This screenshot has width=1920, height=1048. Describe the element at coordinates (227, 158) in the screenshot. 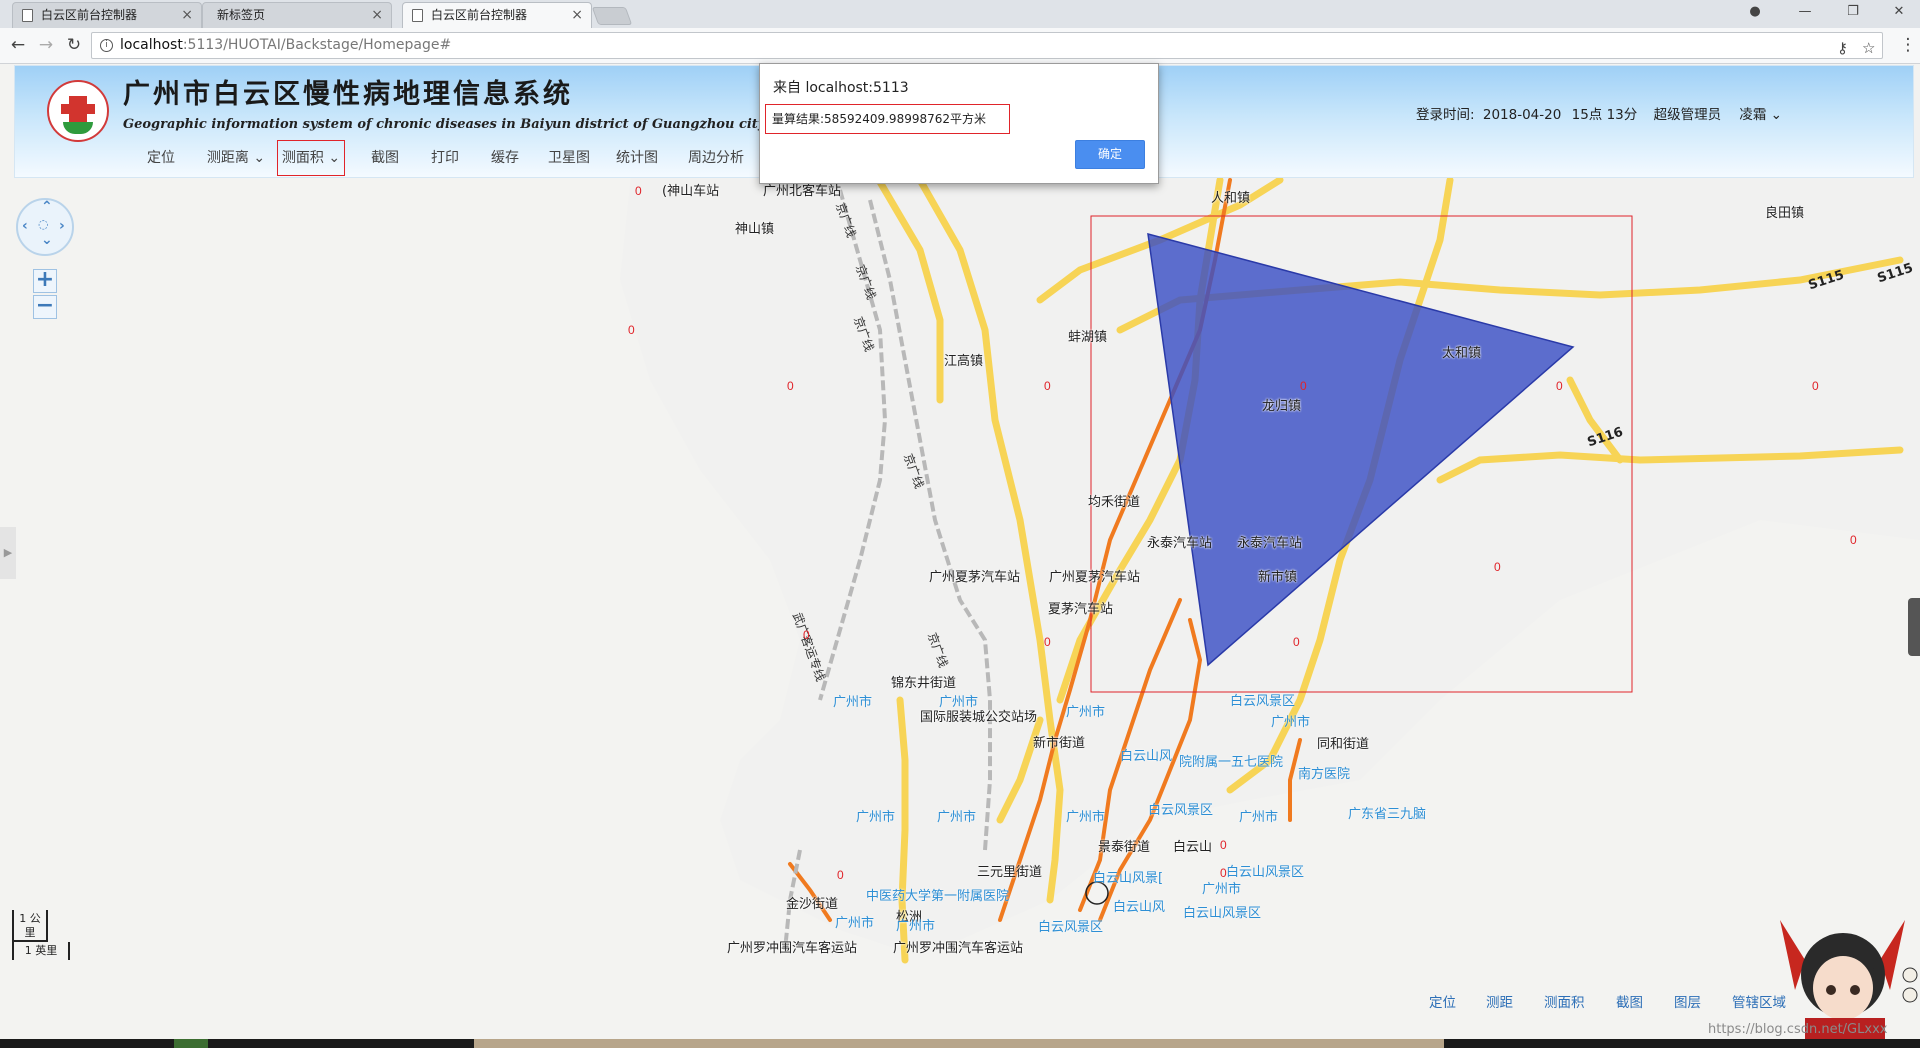

I see `toolbar-label: 测距离` at that location.